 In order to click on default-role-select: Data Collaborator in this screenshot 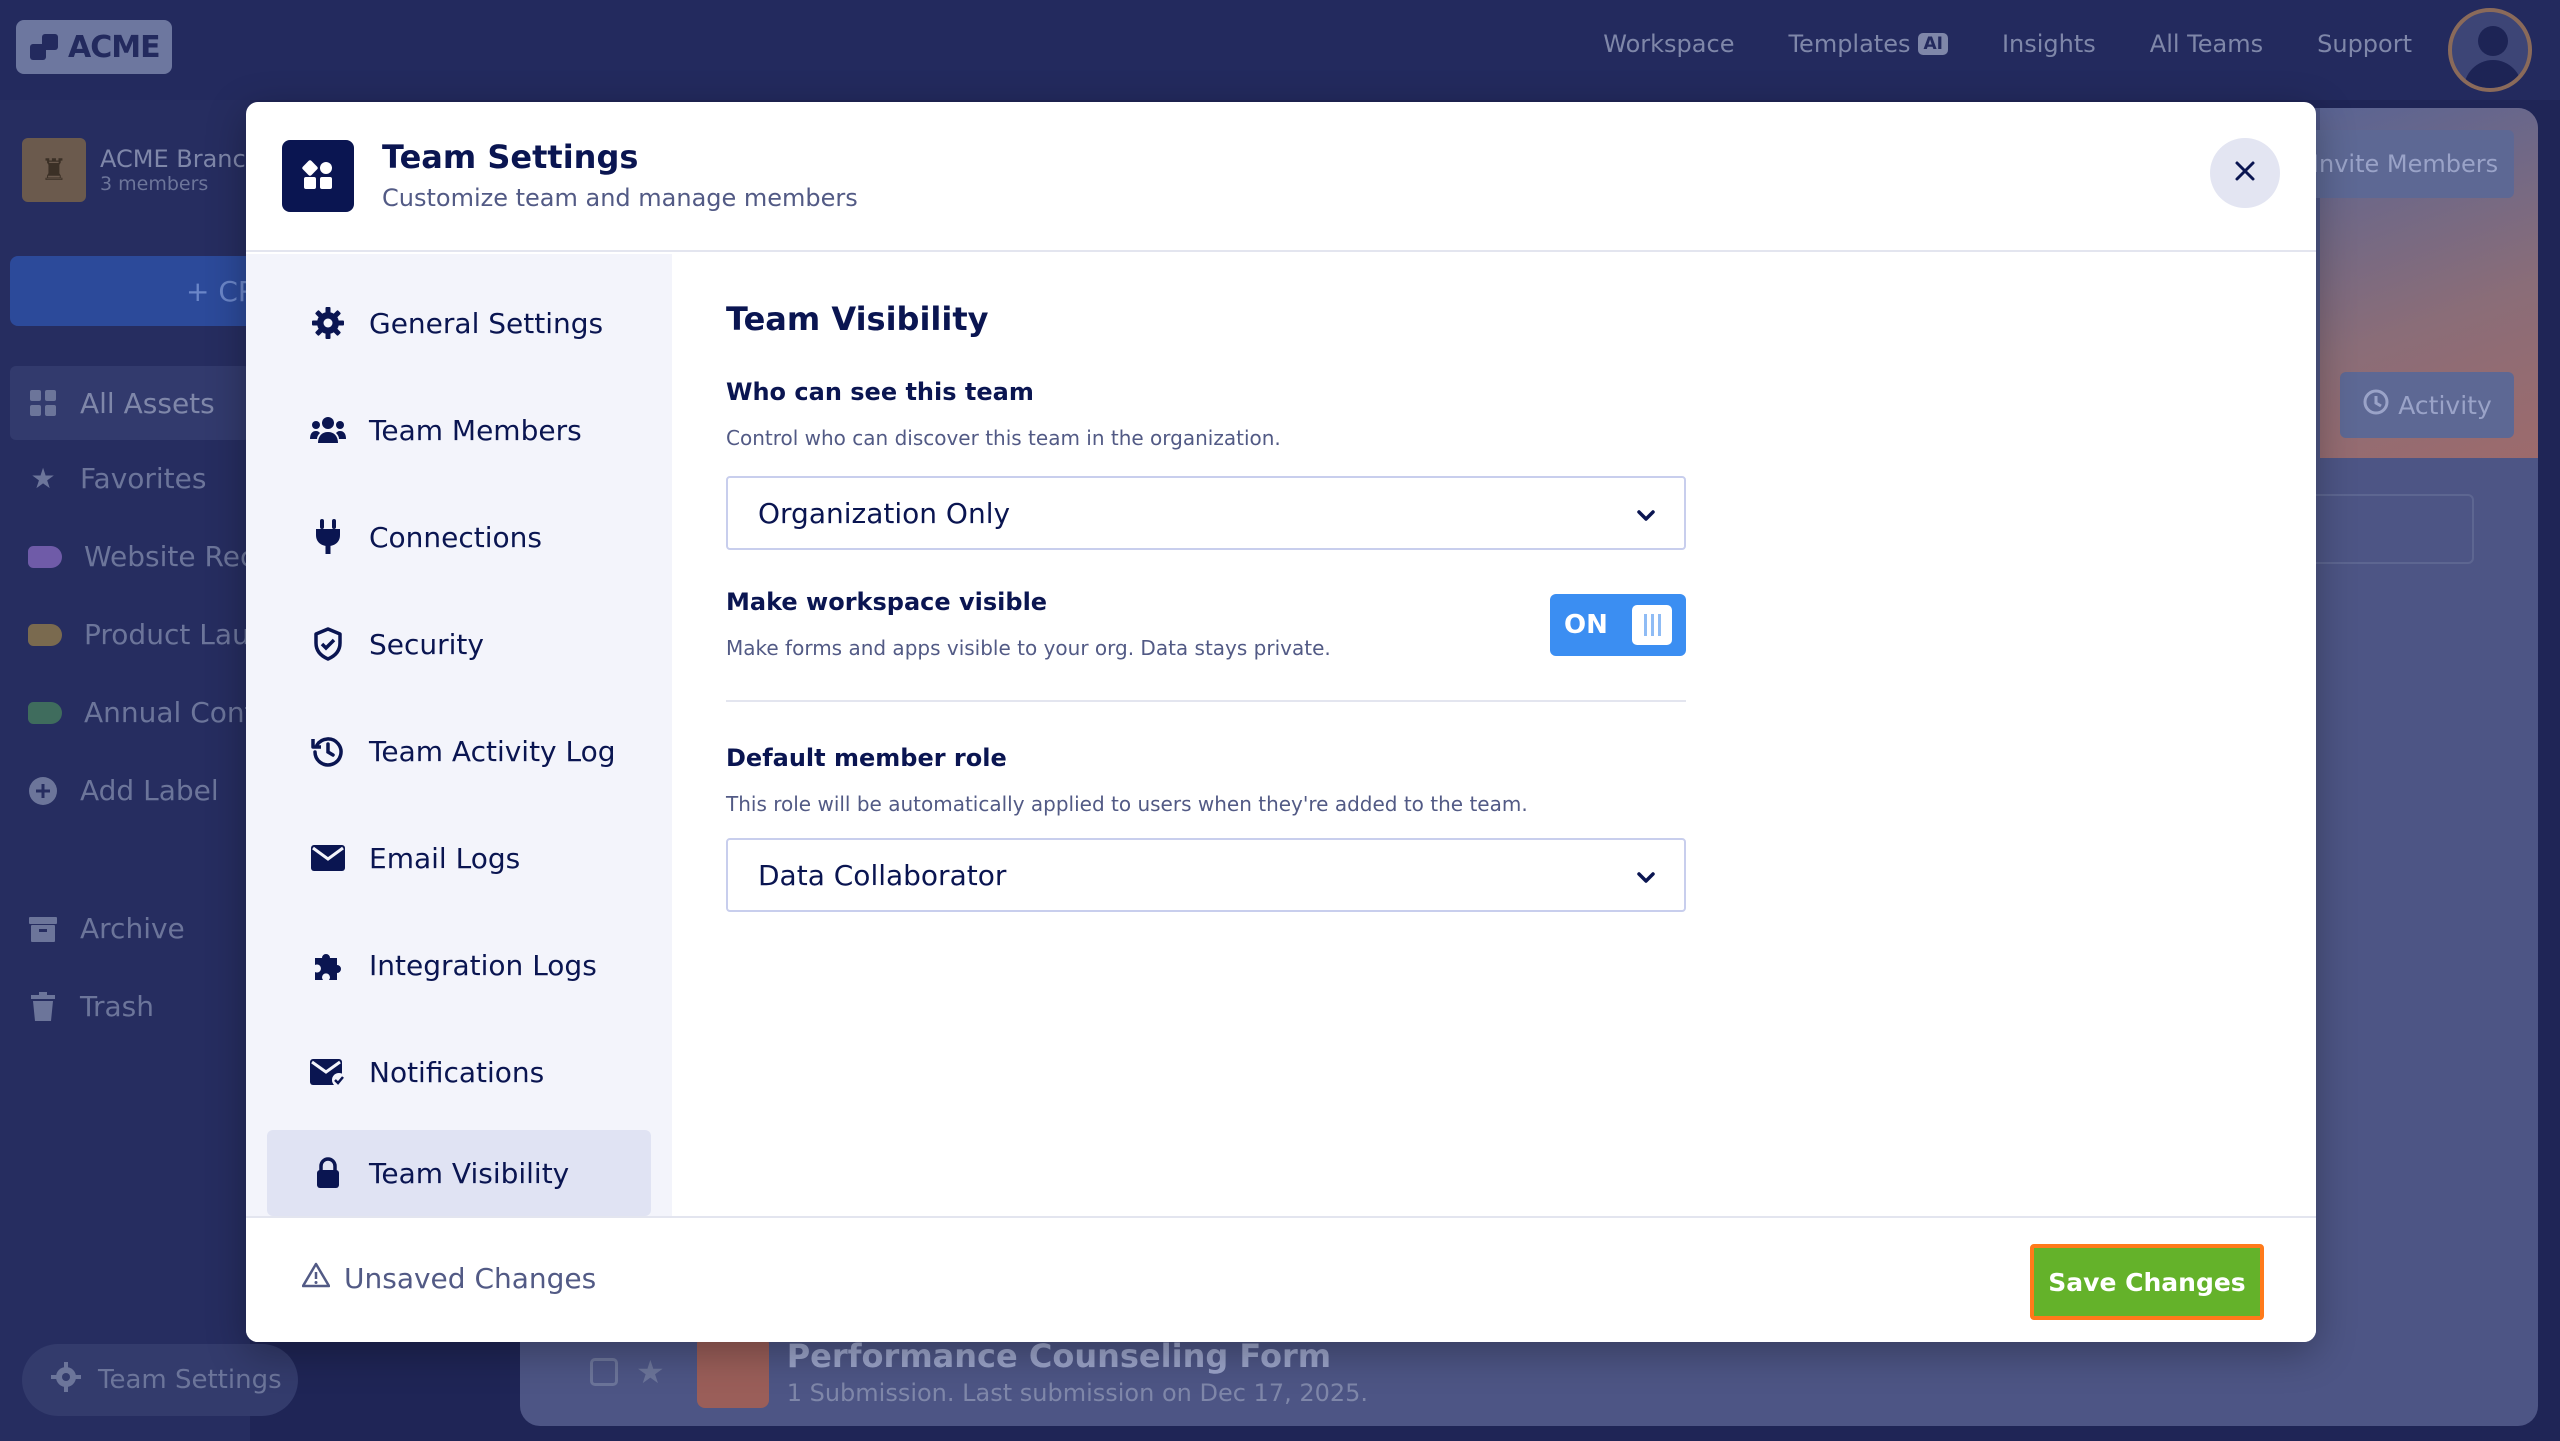, I will do `click(1206, 875)`.